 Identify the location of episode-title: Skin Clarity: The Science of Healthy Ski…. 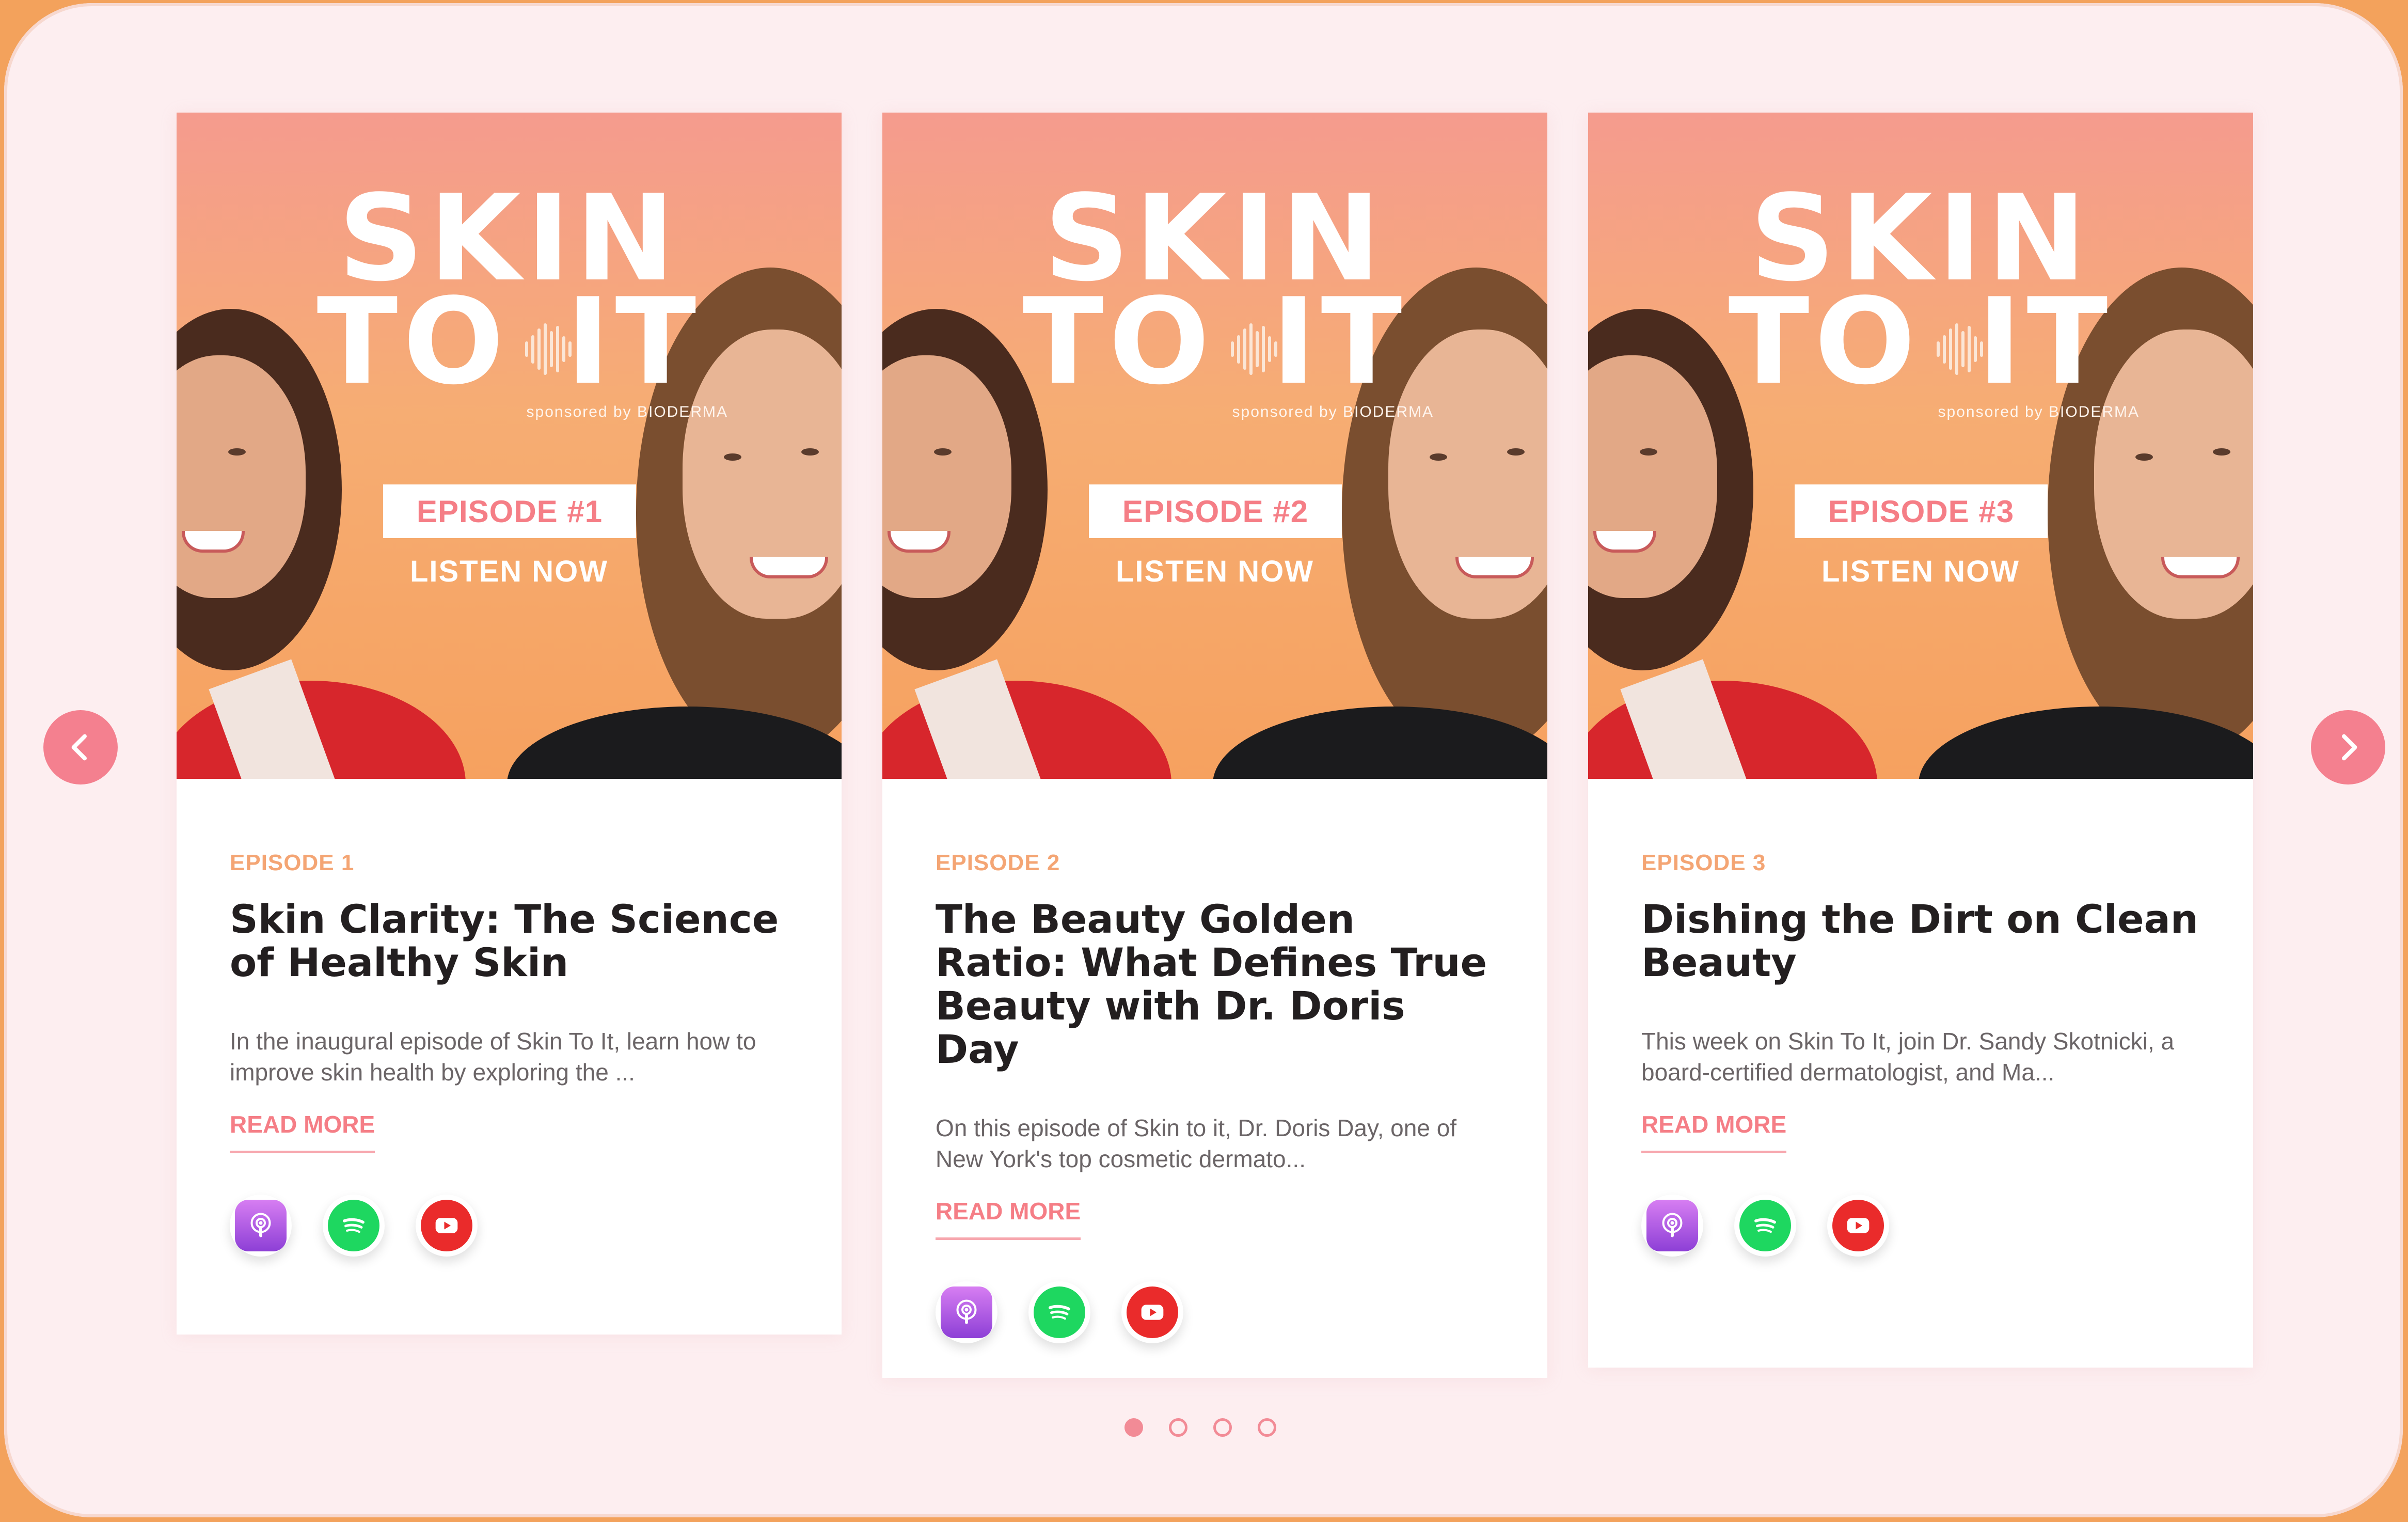
(510, 941).